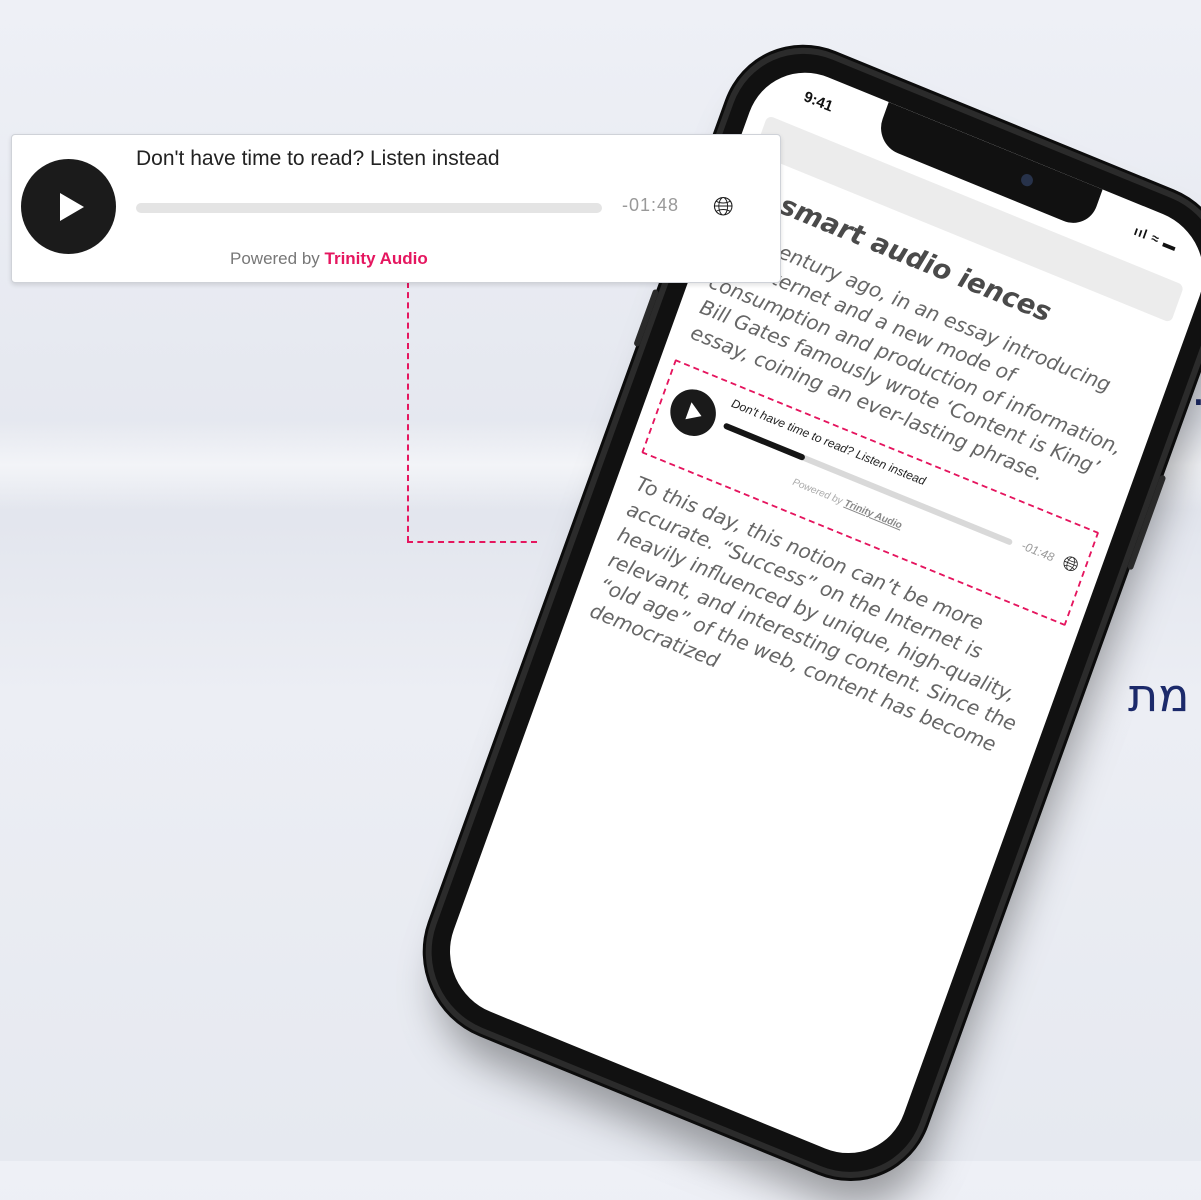 The height and width of the screenshot is (1200, 1201). Describe the element at coordinates (1027, 180) in the screenshot. I see `camera-icon` at that location.